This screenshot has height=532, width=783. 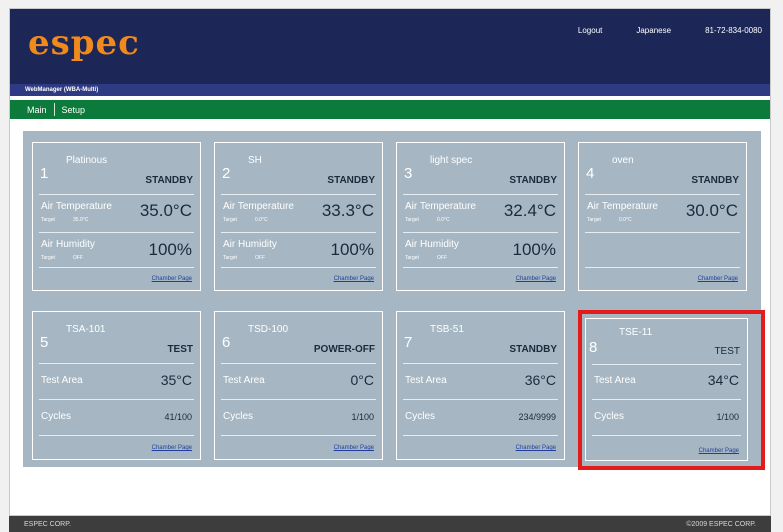 What do you see at coordinates (529, 210) in the screenshot?
I see `air-temperature-value: 32.4°C` at bounding box center [529, 210].